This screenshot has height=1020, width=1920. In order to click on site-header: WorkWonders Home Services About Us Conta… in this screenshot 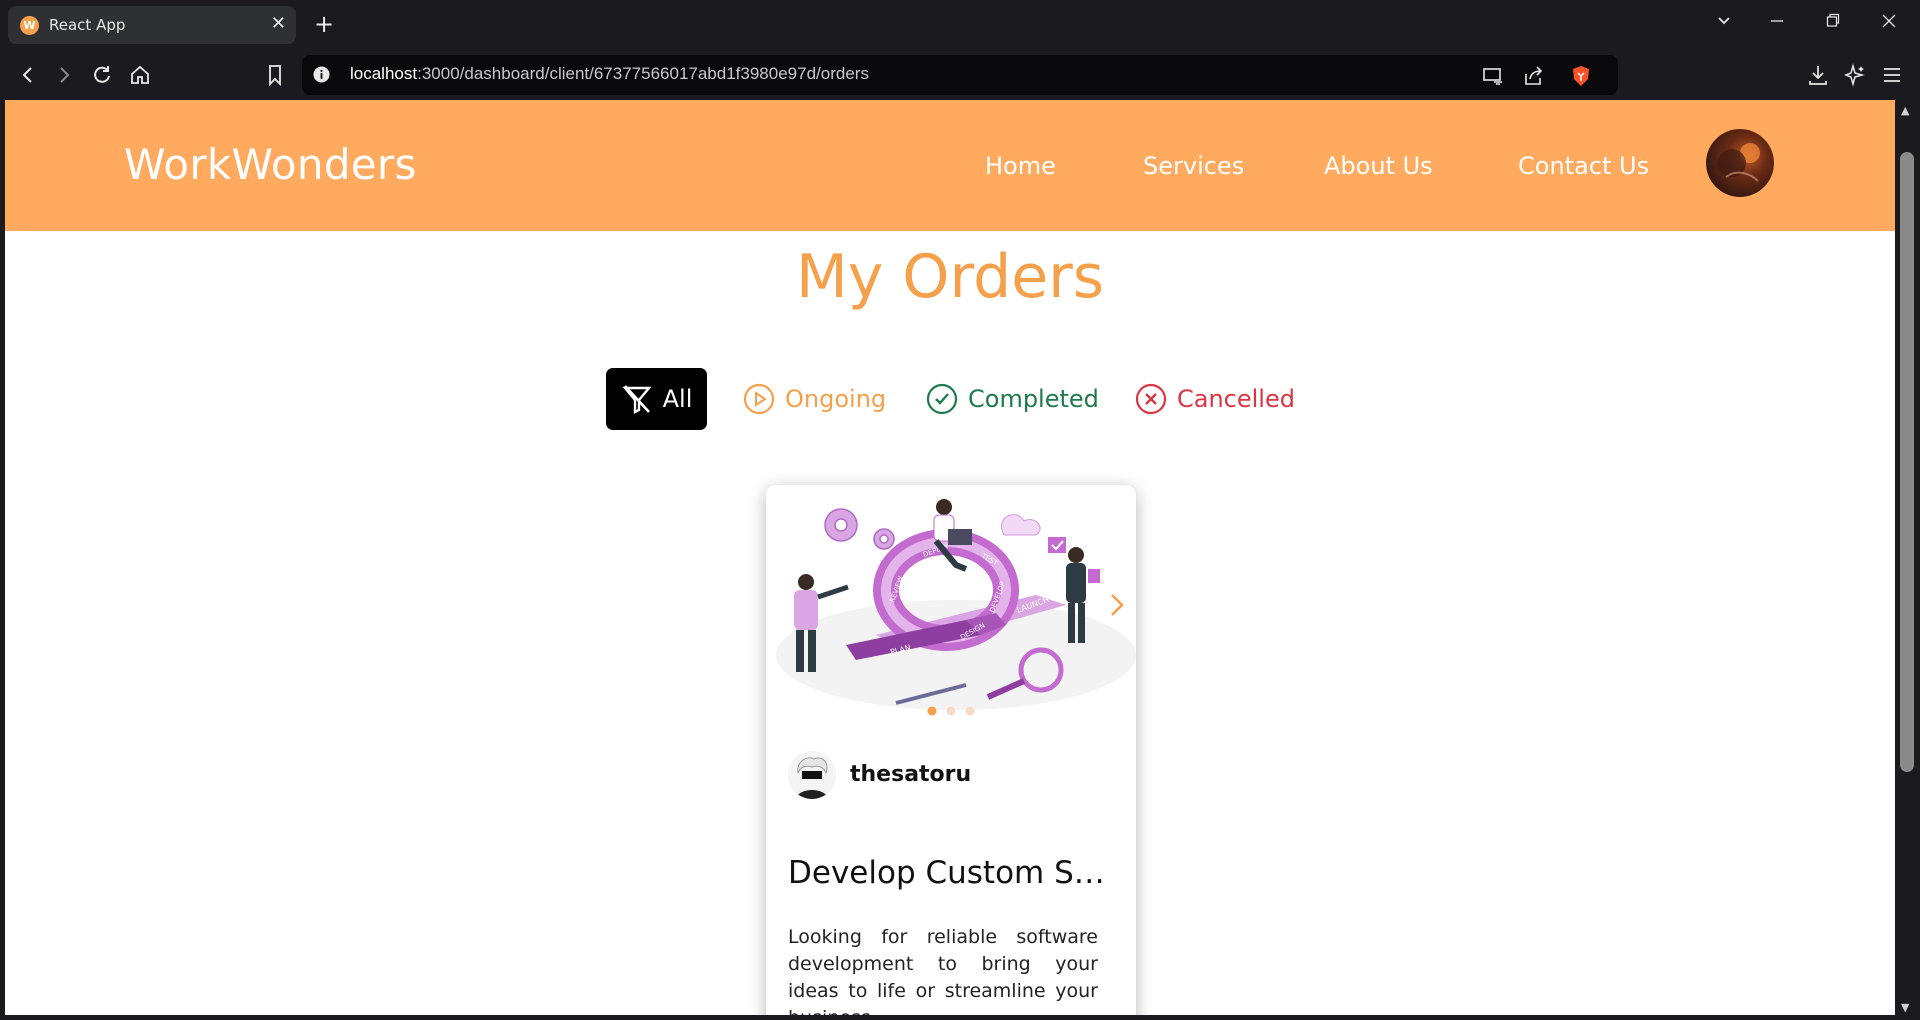, I will do `click(950, 165)`.